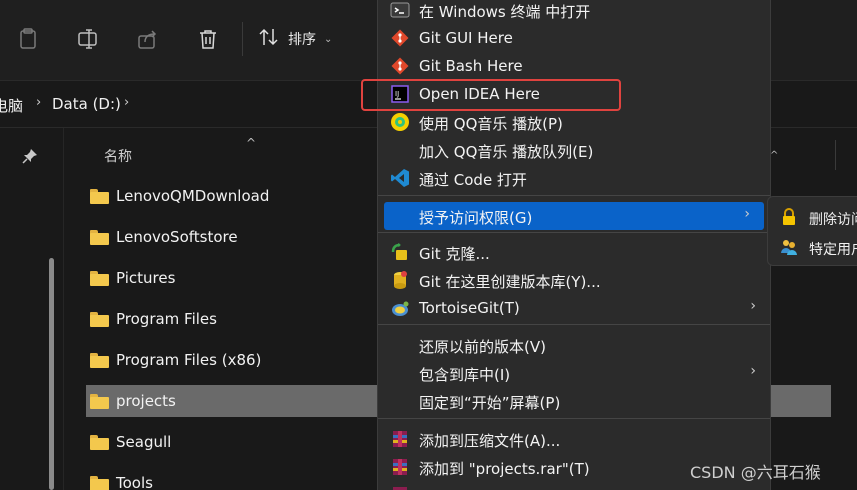 Image resolution: width=857 pixels, height=490 pixels. I want to click on sort-icon, so click(269, 39).